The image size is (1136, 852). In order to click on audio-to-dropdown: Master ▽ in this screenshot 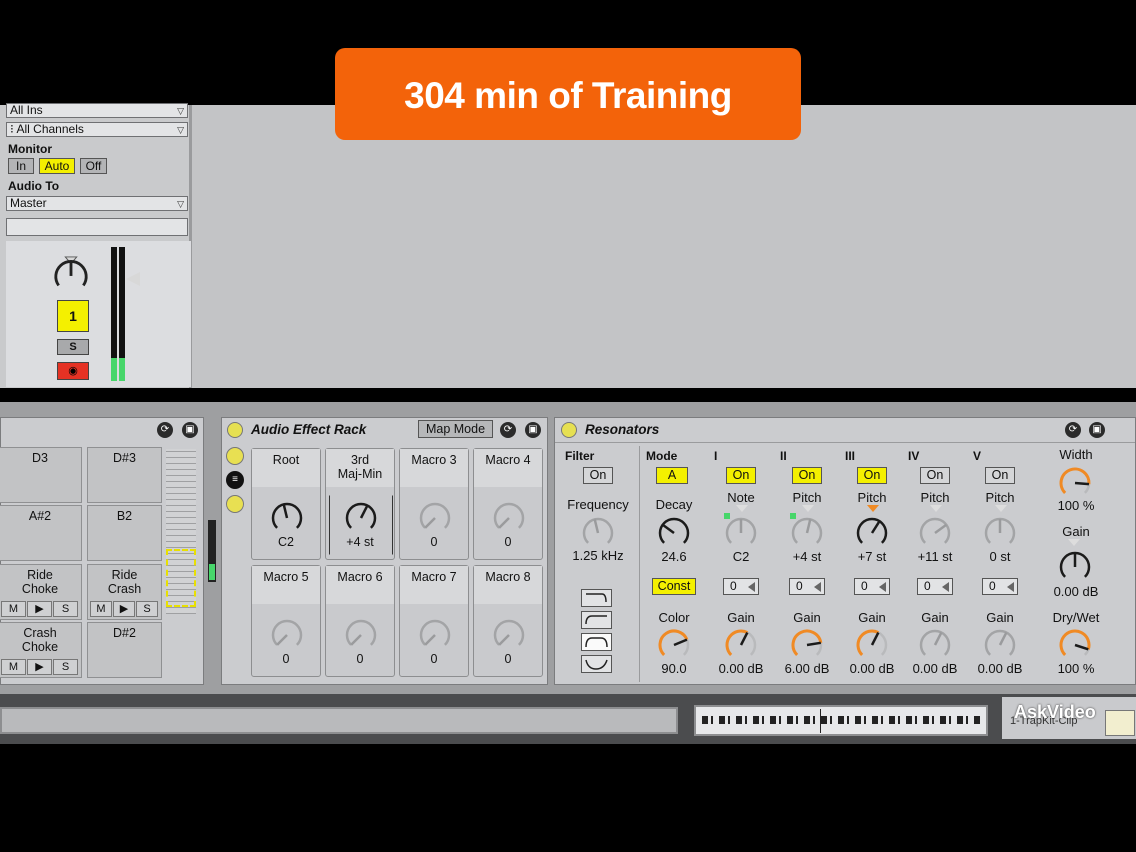, I will do `click(97, 203)`.